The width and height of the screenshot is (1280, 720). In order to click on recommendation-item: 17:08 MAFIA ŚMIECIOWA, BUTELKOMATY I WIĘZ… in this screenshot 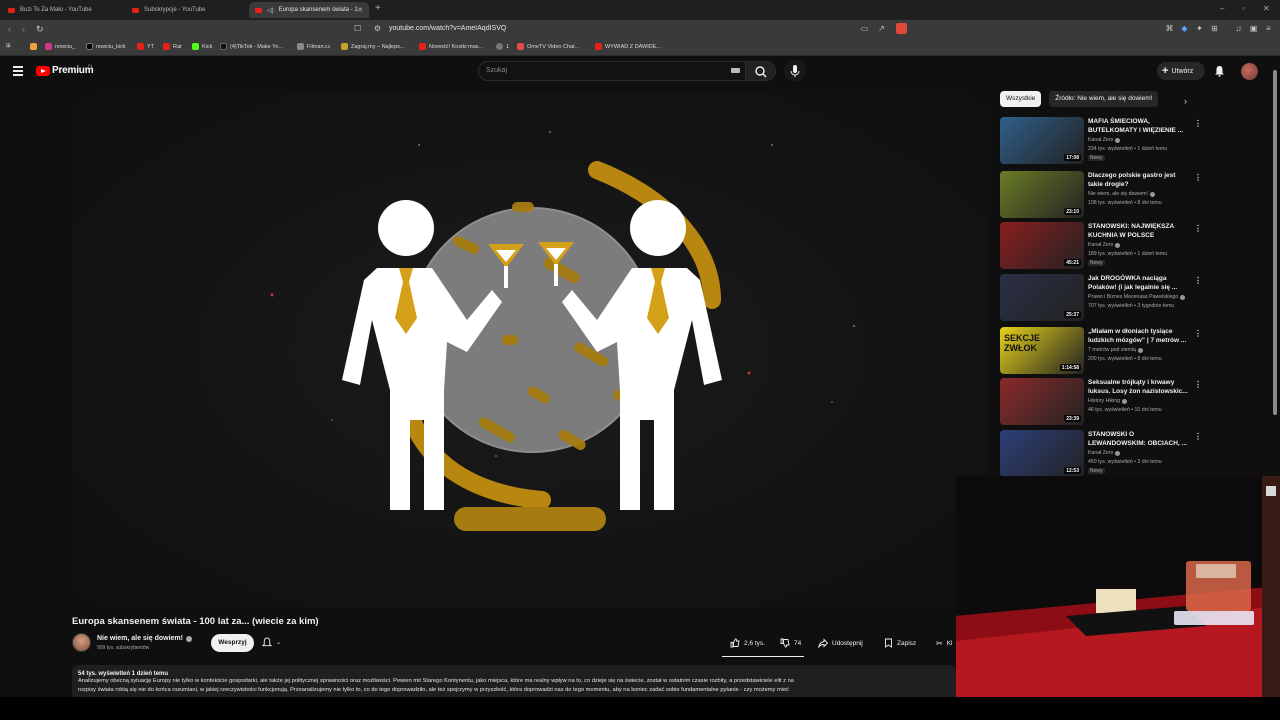, I will do `click(1101, 141)`.